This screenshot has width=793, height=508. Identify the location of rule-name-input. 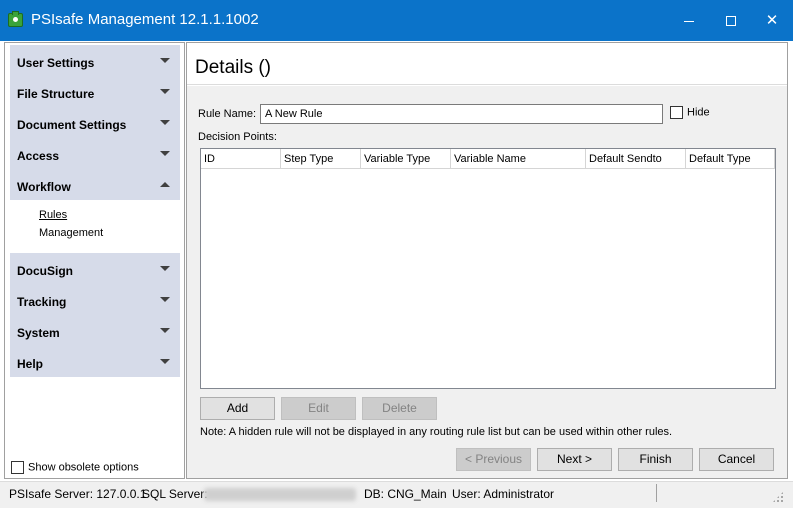
(461, 114).